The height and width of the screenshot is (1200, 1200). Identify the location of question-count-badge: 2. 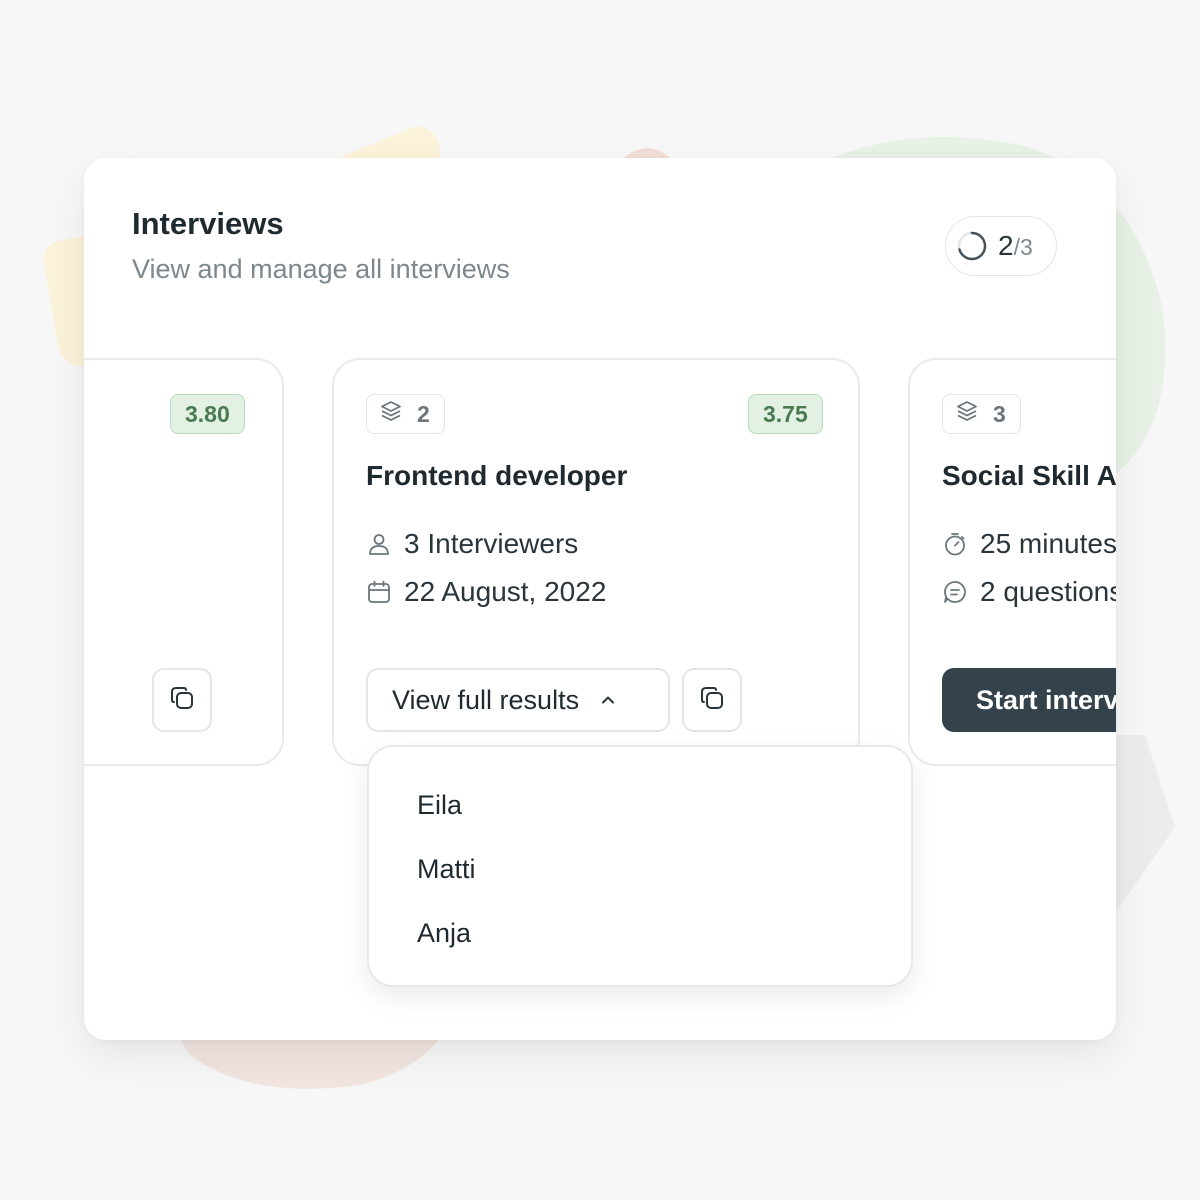
(405, 414).